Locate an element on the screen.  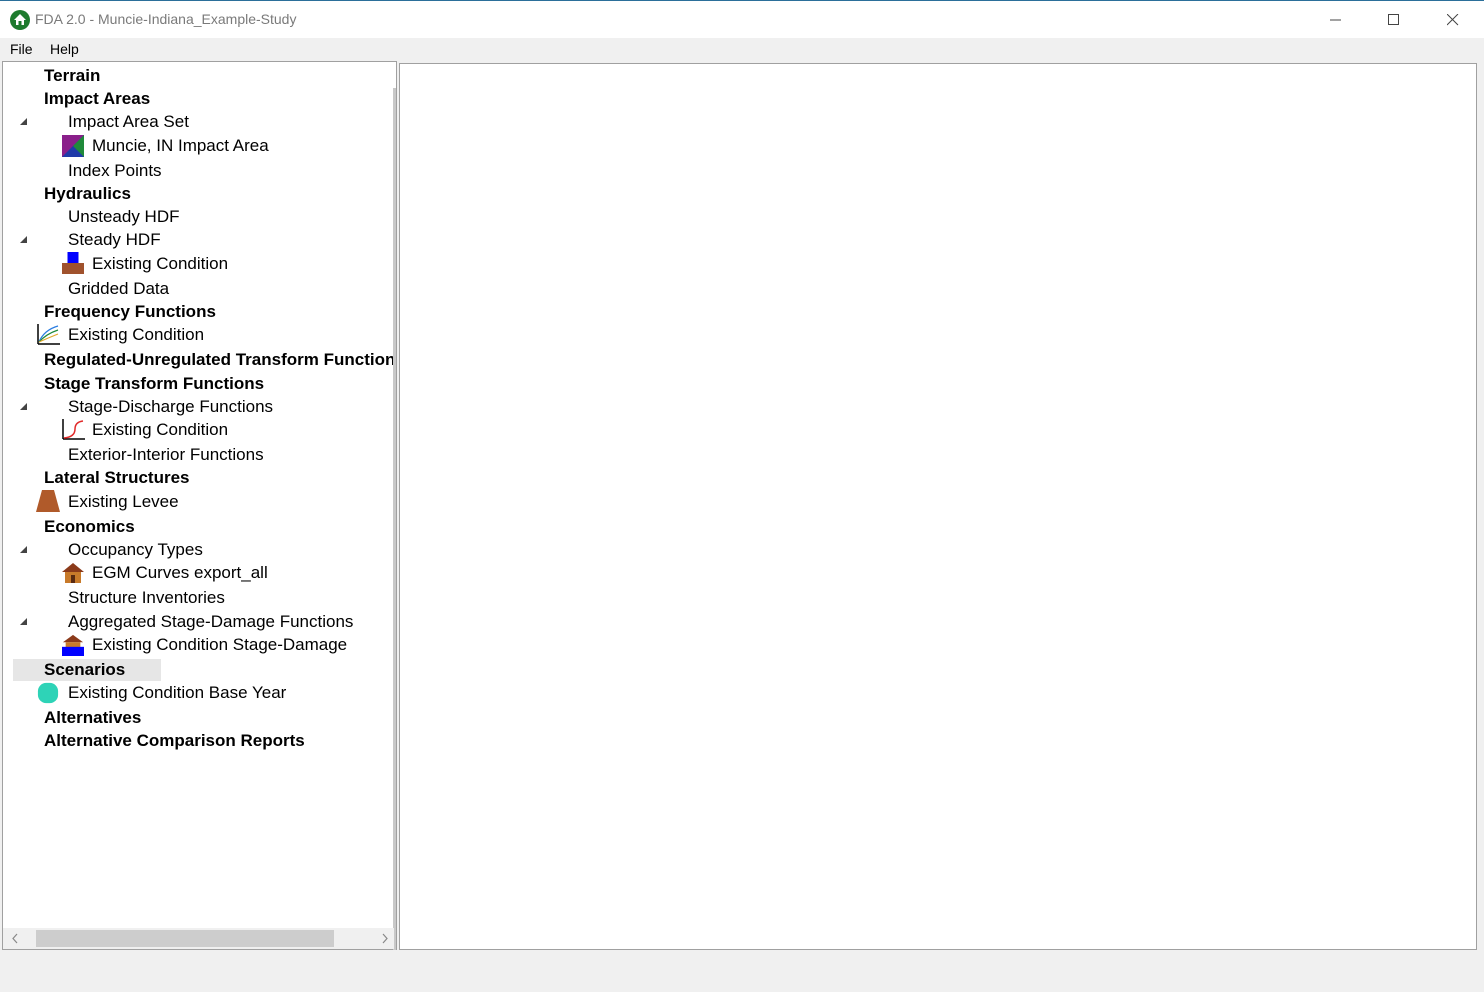
close-icon is located at coordinates (1453, 20).